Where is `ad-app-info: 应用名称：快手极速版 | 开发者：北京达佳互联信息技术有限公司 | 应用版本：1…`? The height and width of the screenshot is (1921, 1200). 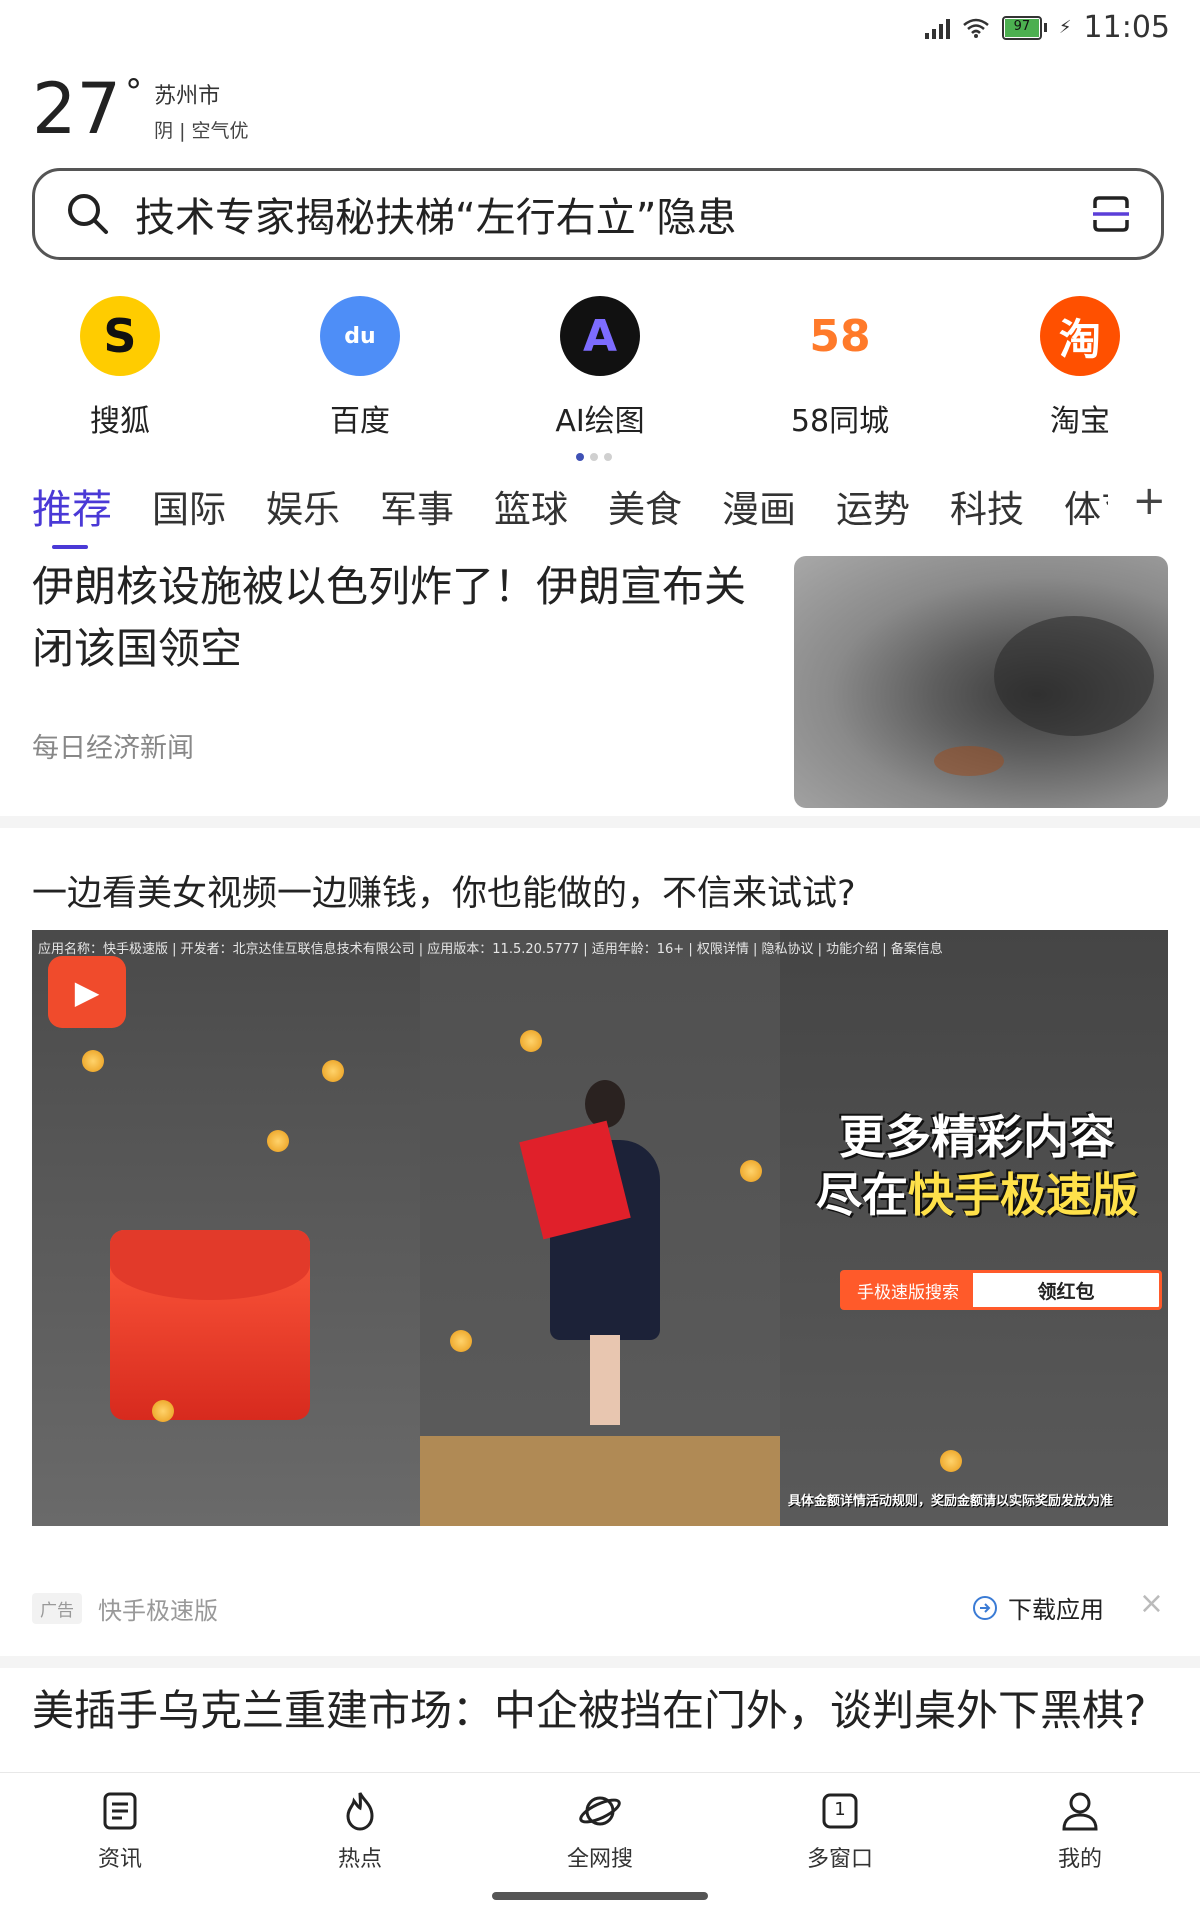 ad-app-info: 应用名称：快手极速版 | 开发者：北京达佳互联信息技术有限公司 | 应用版本：1… is located at coordinates (490, 947).